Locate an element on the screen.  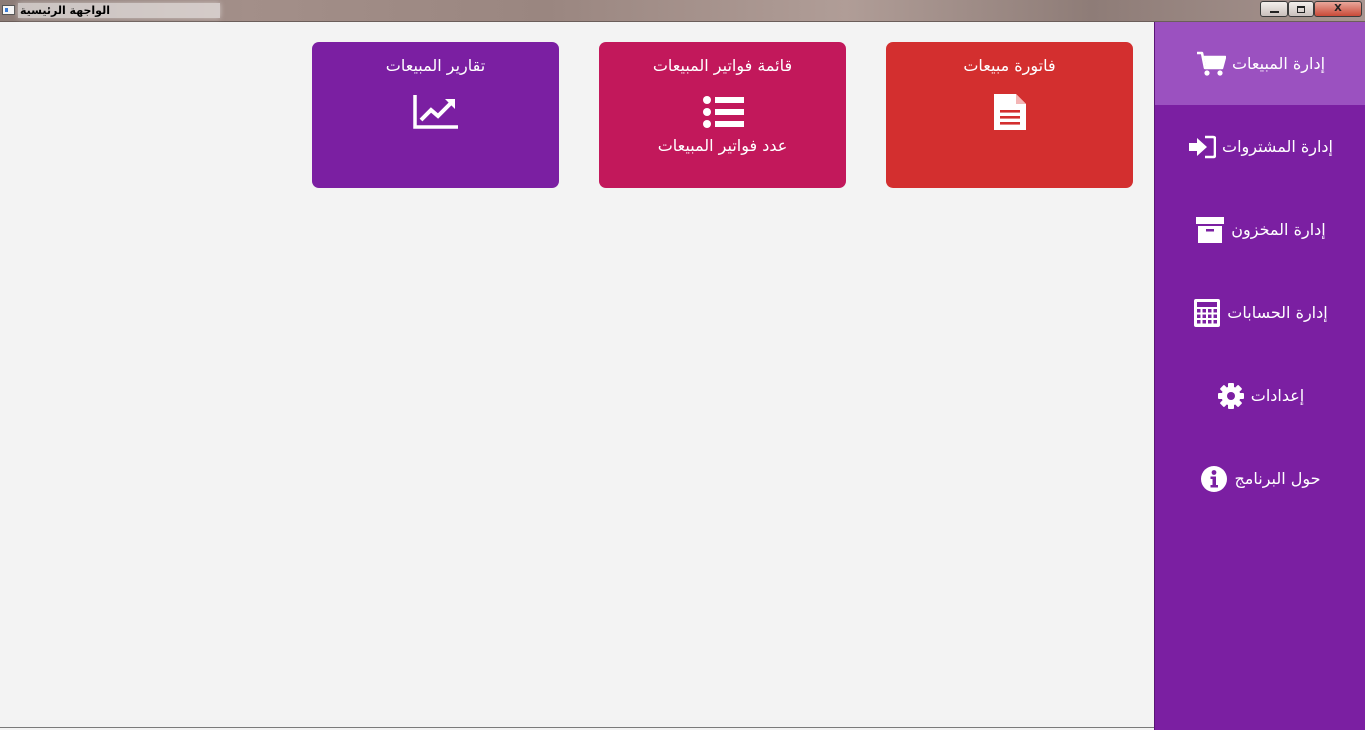
minimize-icon is located at coordinates (1274, 12).